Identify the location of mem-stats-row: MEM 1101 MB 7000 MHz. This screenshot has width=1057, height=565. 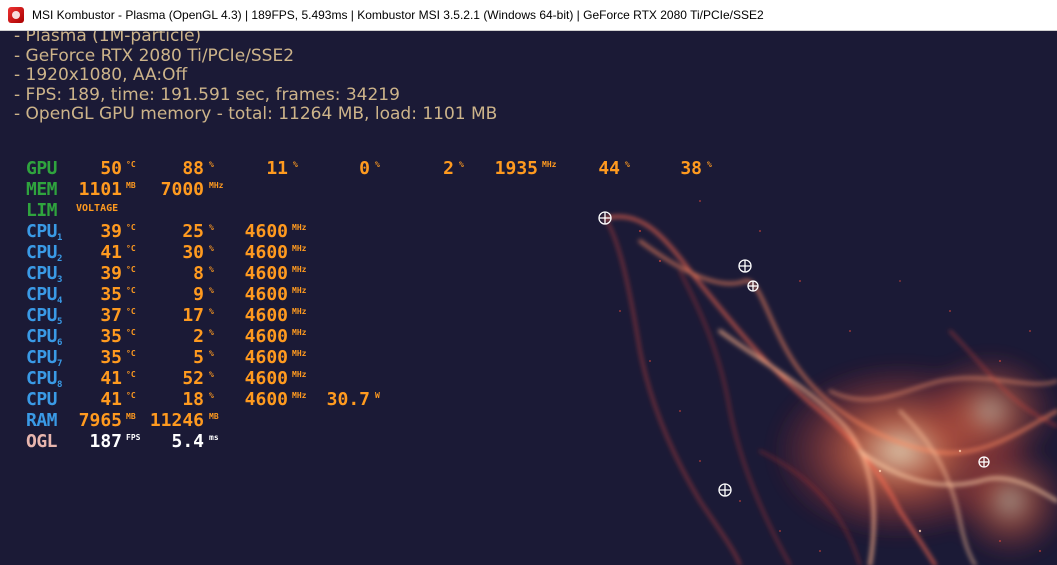
(125, 189).